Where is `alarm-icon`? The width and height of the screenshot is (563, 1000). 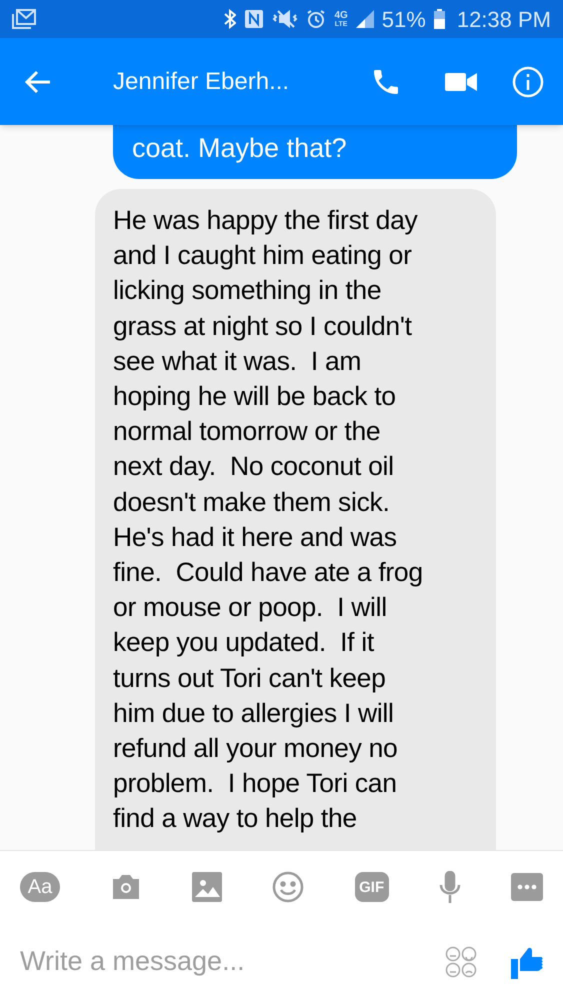 alarm-icon is located at coordinates (316, 19).